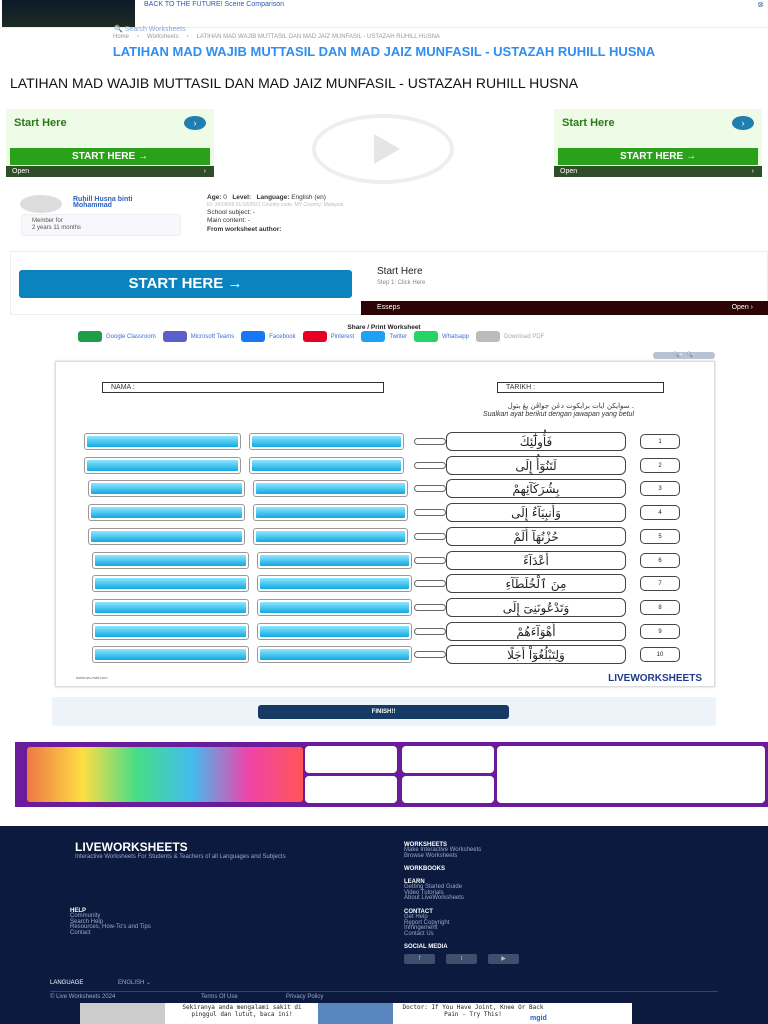 Image resolution: width=768 pixels, height=1024 pixels. What do you see at coordinates (760, 4) in the screenshot?
I see `close-icon: ⊗` at bounding box center [760, 4].